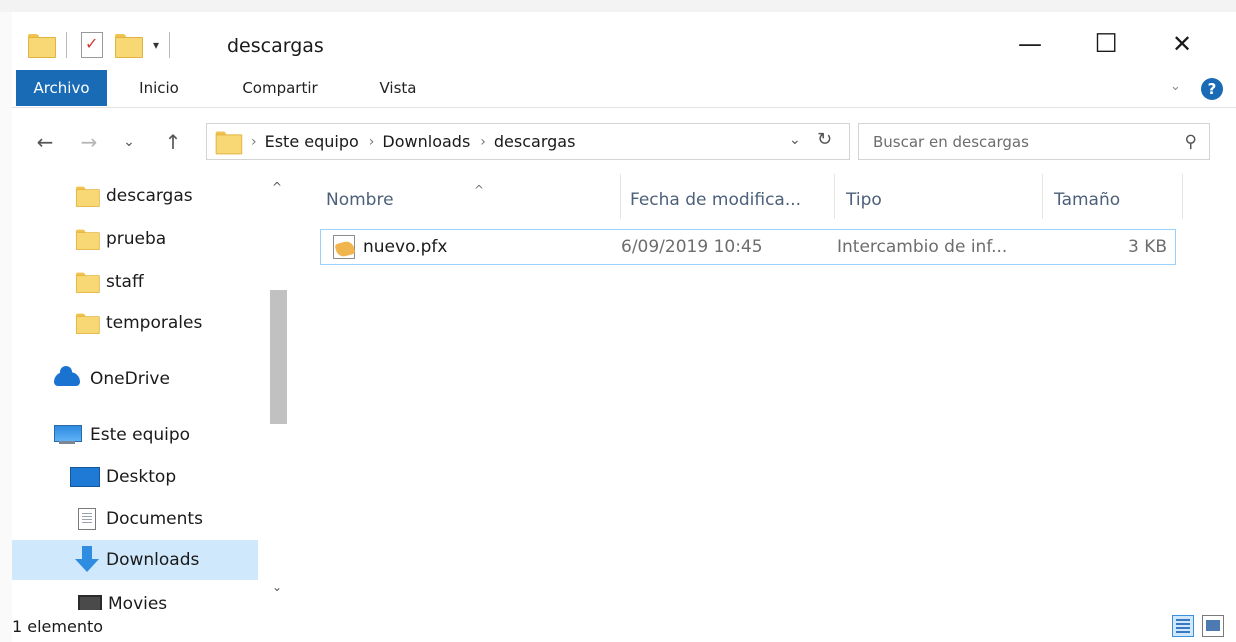 The height and width of the screenshot is (642, 1236). I want to click on sidebar-item-este-equipo: Este equipo, so click(135, 435).